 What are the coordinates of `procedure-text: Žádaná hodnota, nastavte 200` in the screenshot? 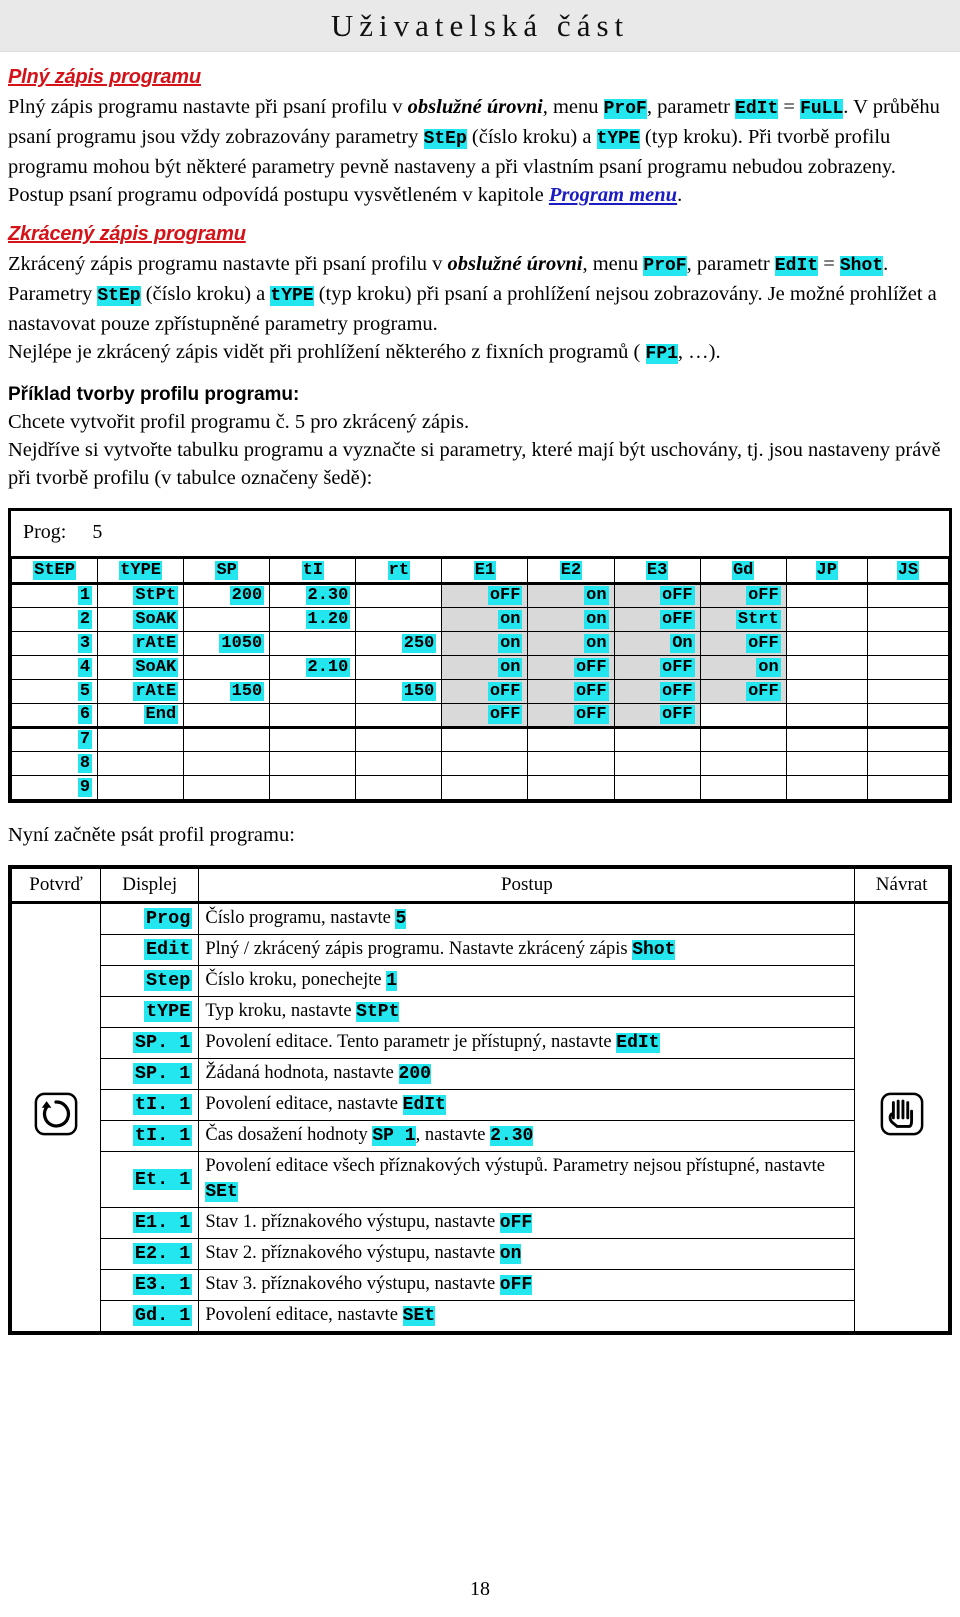 It's located at (527, 1073).